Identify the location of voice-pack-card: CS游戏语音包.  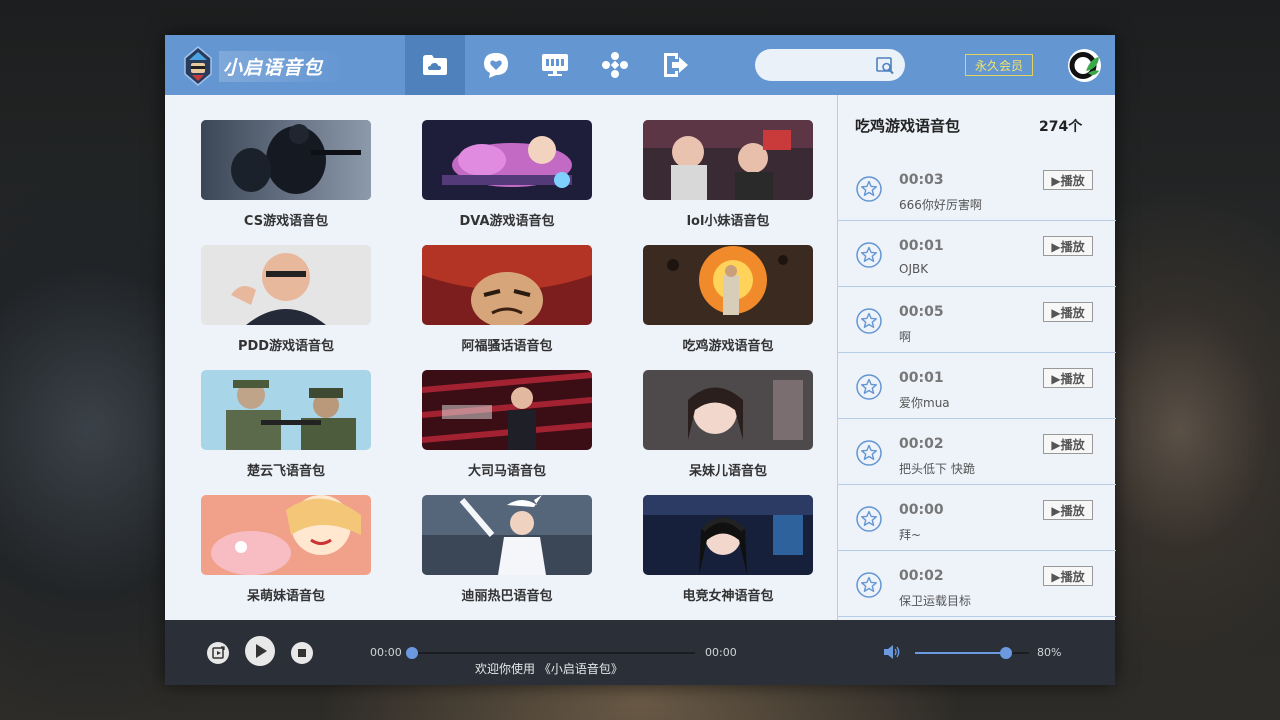
(286, 174).